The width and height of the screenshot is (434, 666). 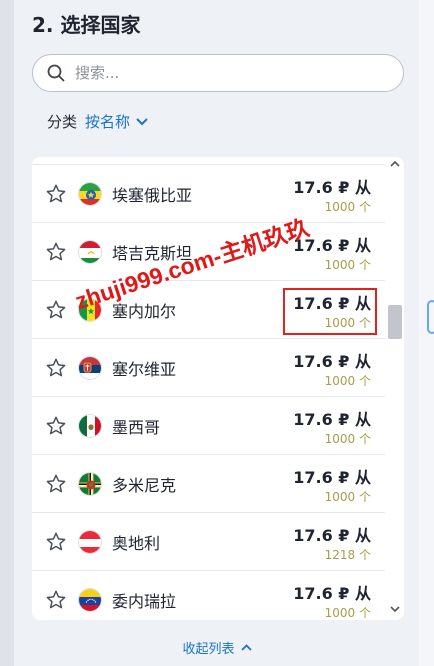 What do you see at coordinates (56, 73) in the screenshot?
I see `search-icon` at bounding box center [56, 73].